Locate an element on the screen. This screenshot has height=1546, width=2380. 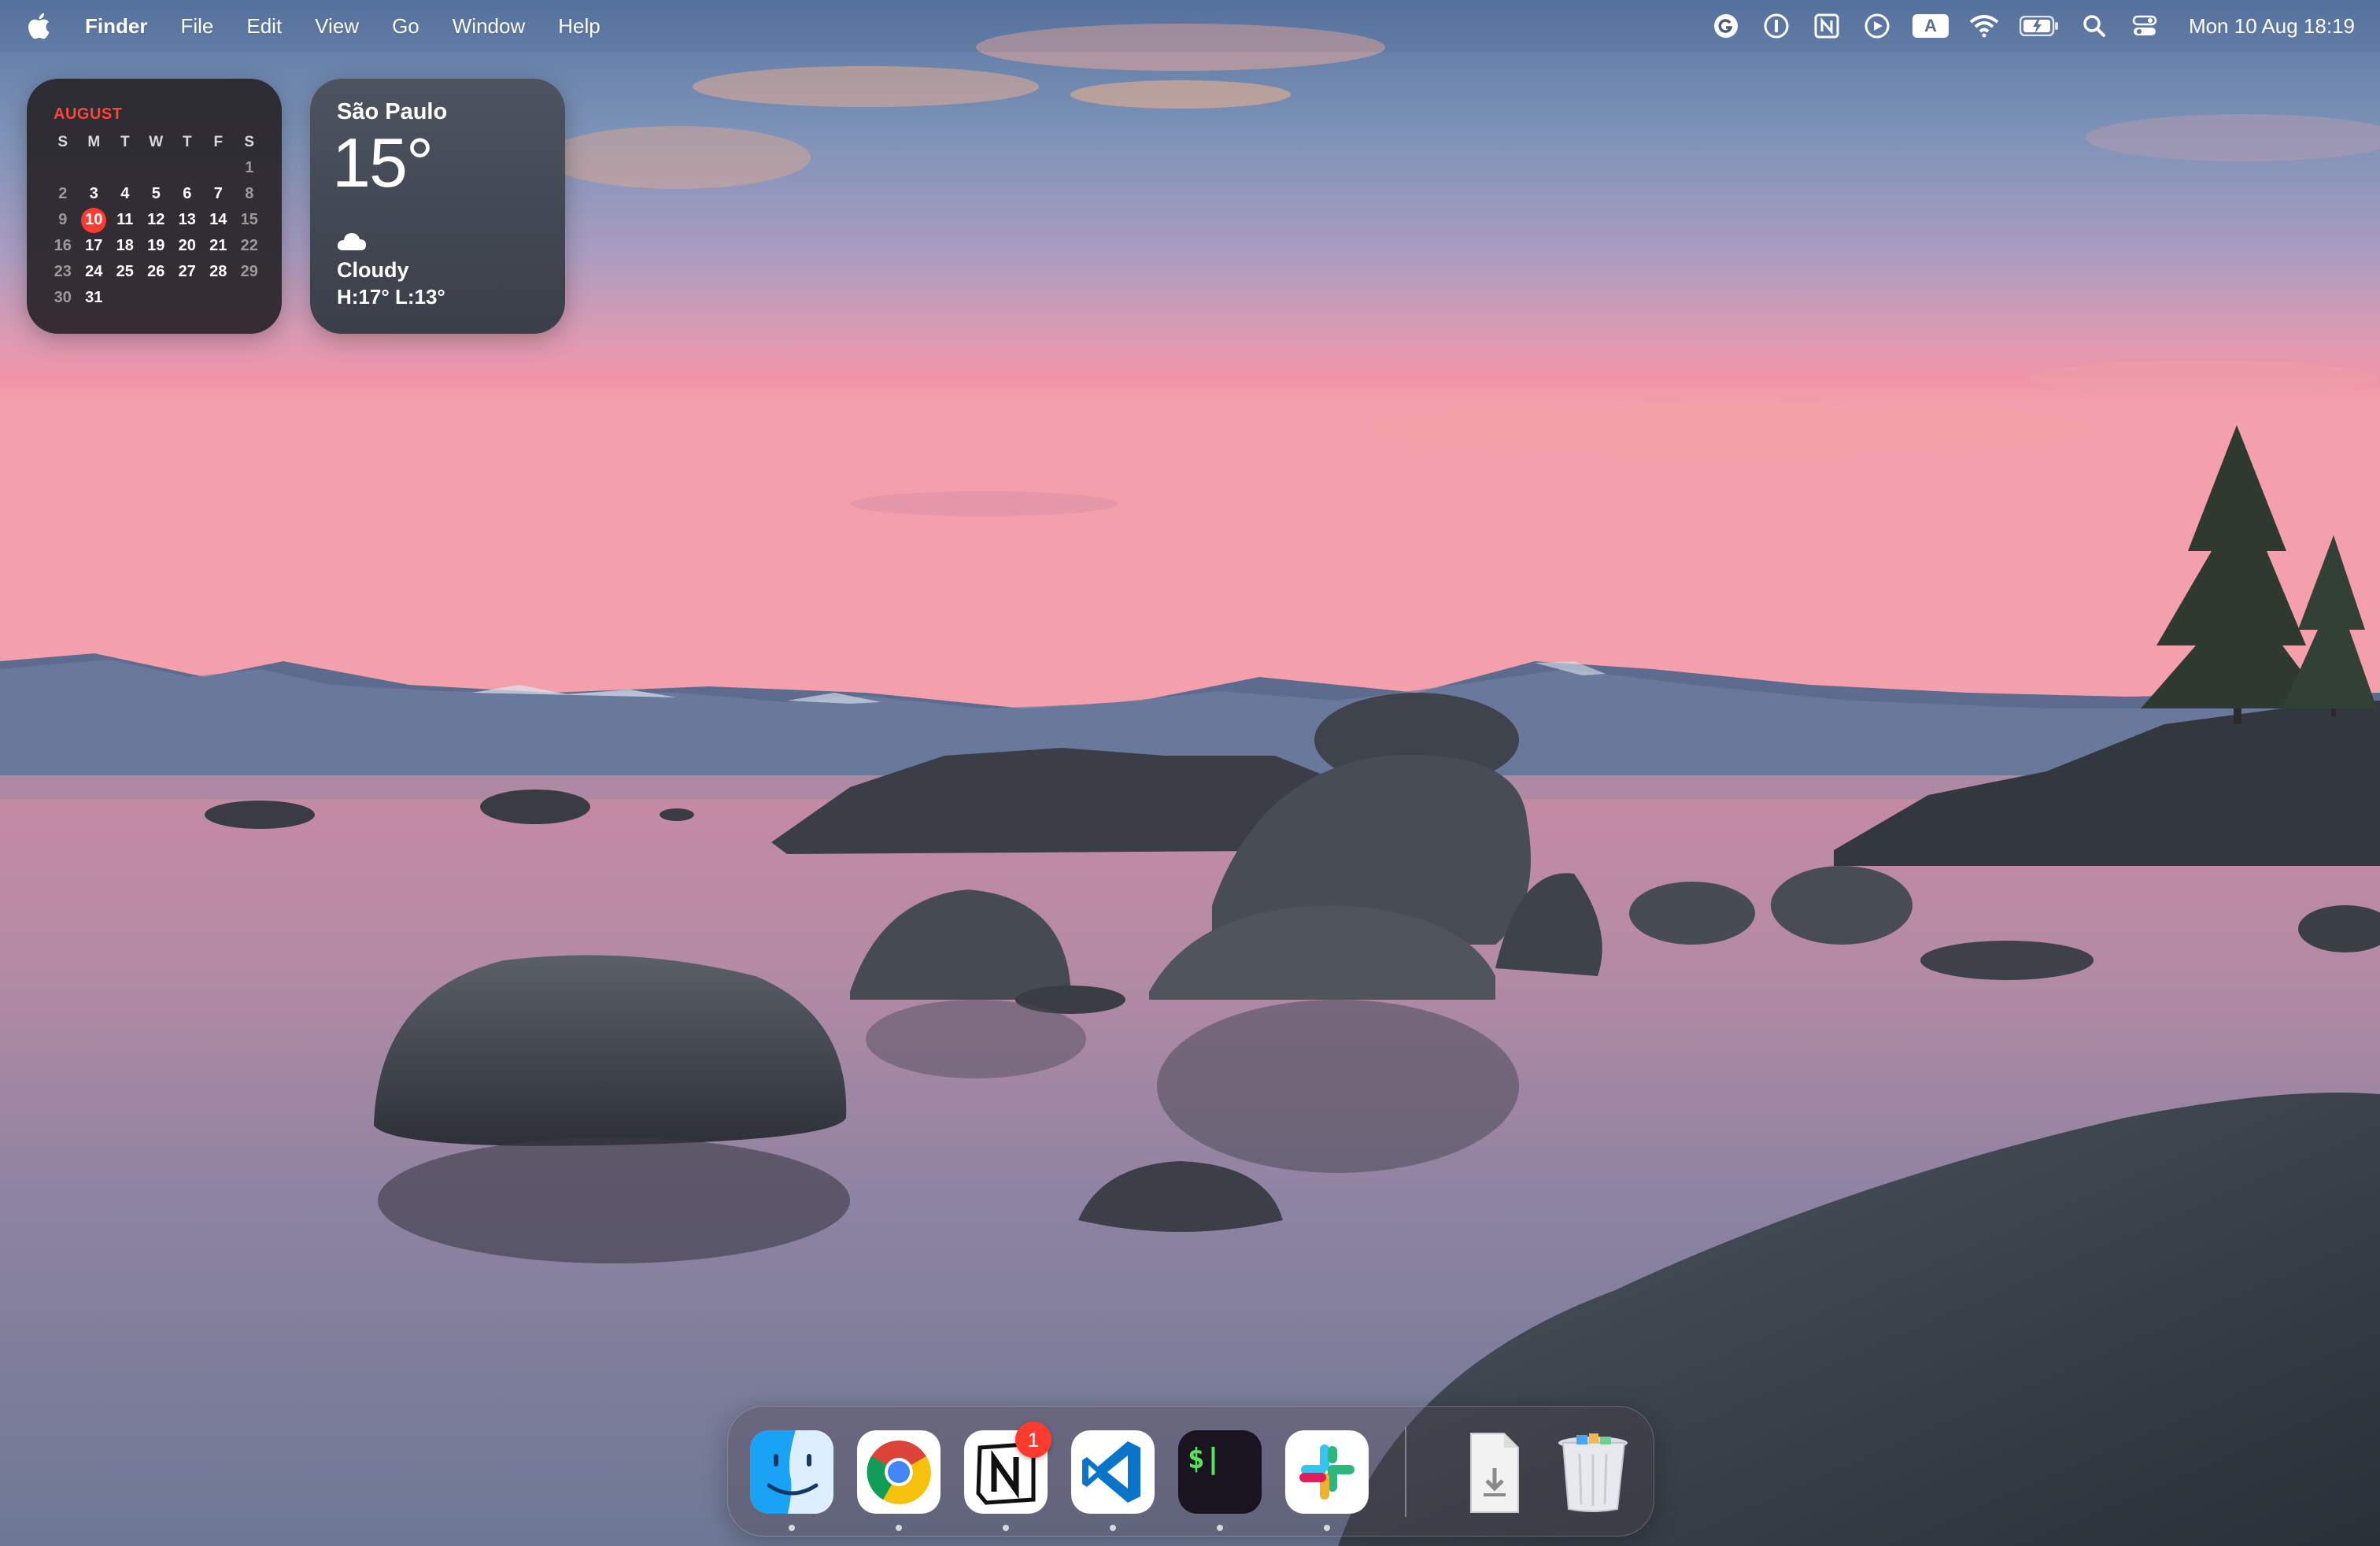
terminal-prompt: $| is located at coordinates (1205, 1459).